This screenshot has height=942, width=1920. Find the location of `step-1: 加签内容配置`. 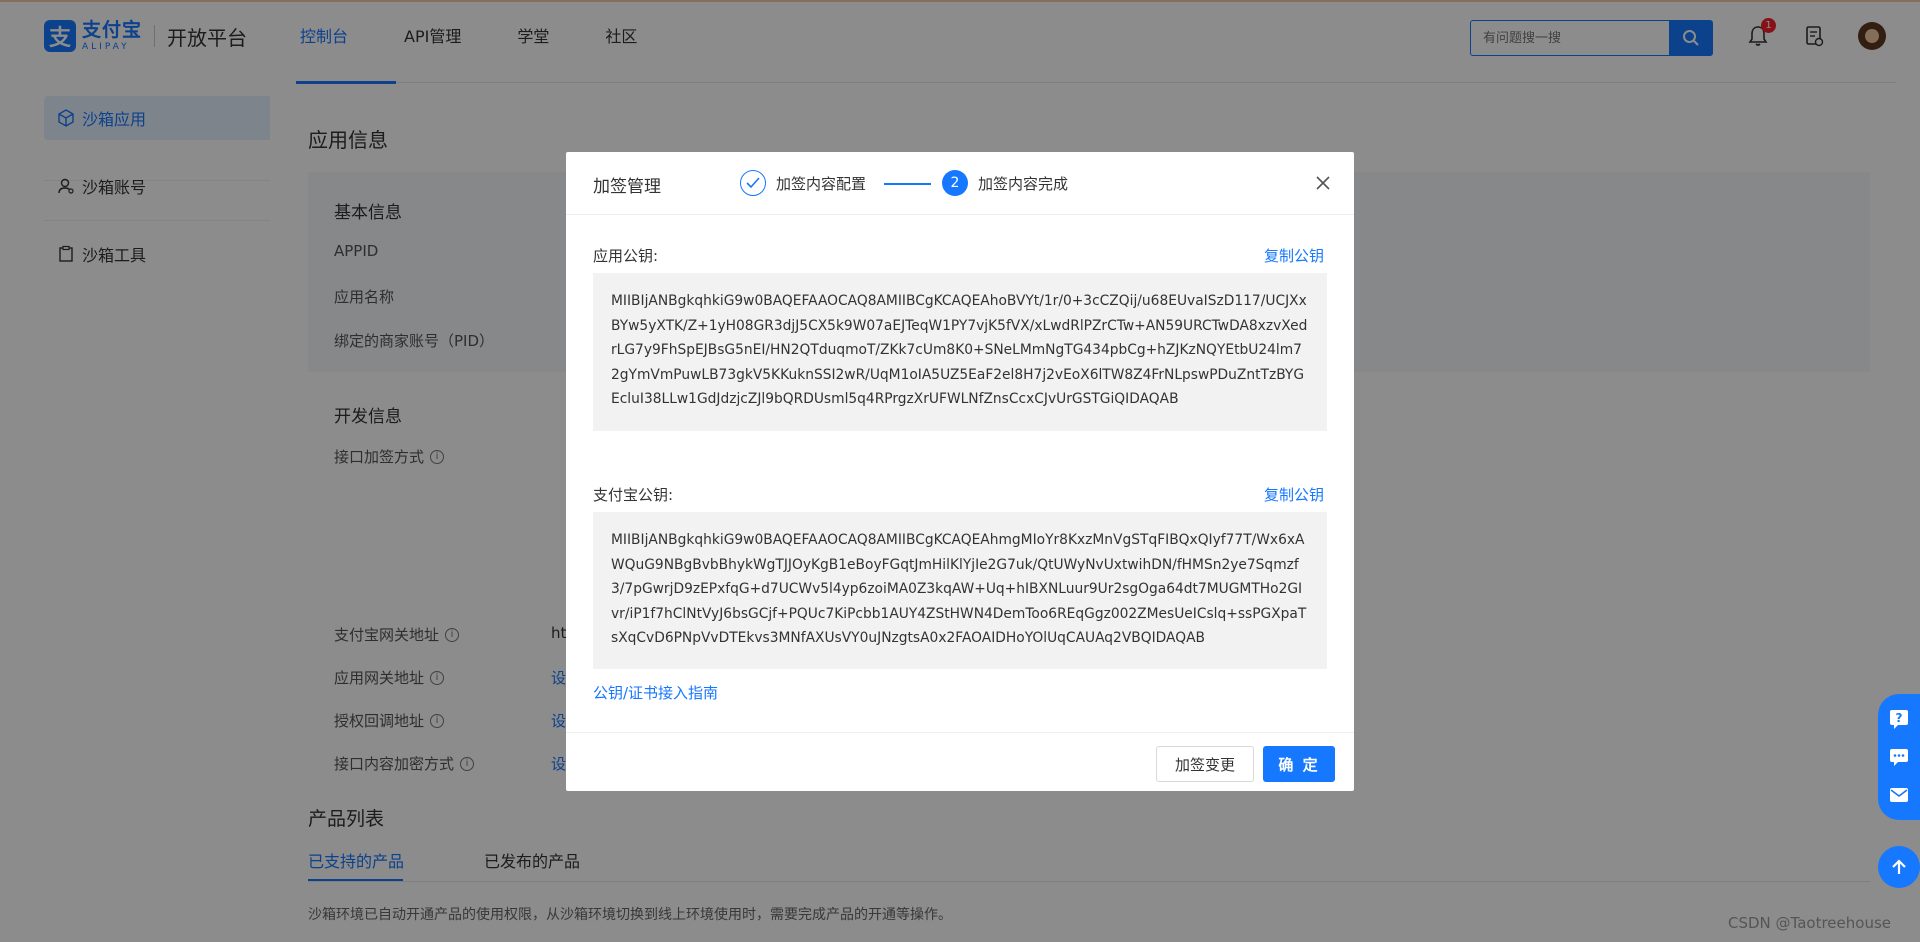

step-1: 加签内容配置 is located at coordinates (803, 183).